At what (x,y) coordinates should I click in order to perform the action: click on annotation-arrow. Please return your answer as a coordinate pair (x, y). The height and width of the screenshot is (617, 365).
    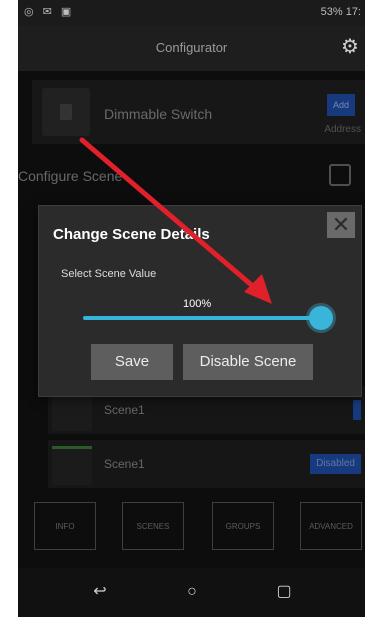
    Looking at the image, I should click on (175, 220).